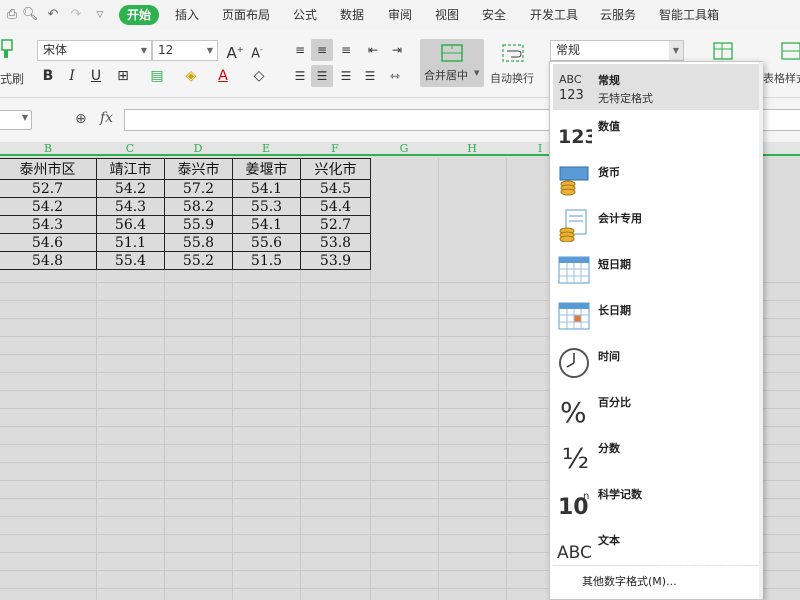 The height and width of the screenshot is (600, 800). What do you see at coordinates (130, 260) in the screenshot?
I see `table-cell: 55.4` at bounding box center [130, 260].